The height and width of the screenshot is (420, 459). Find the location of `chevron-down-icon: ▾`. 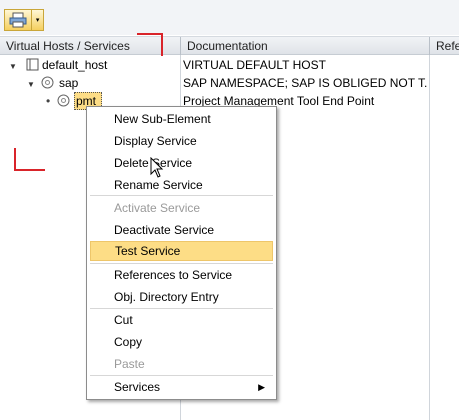

chevron-down-icon: ▾ is located at coordinates (37, 20).